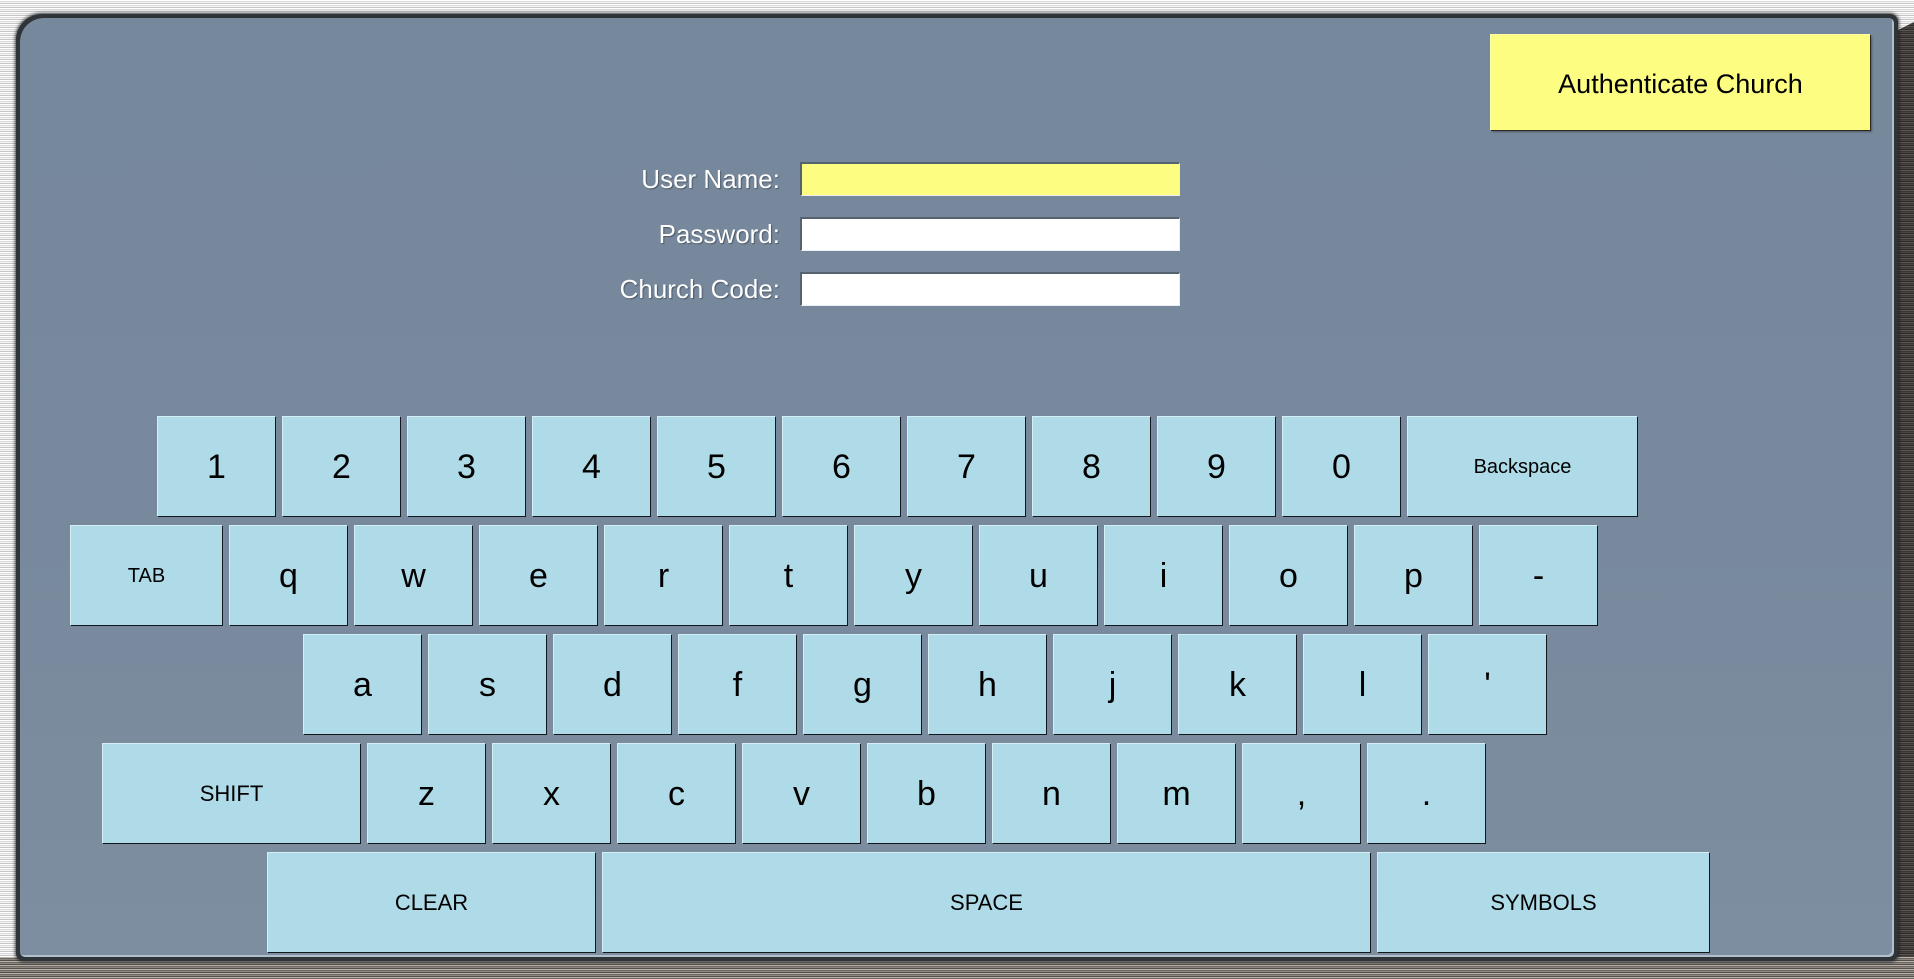  What do you see at coordinates (987, 684) in the screenshot?
I see `key-h: h` at bounding box center [987, 684].